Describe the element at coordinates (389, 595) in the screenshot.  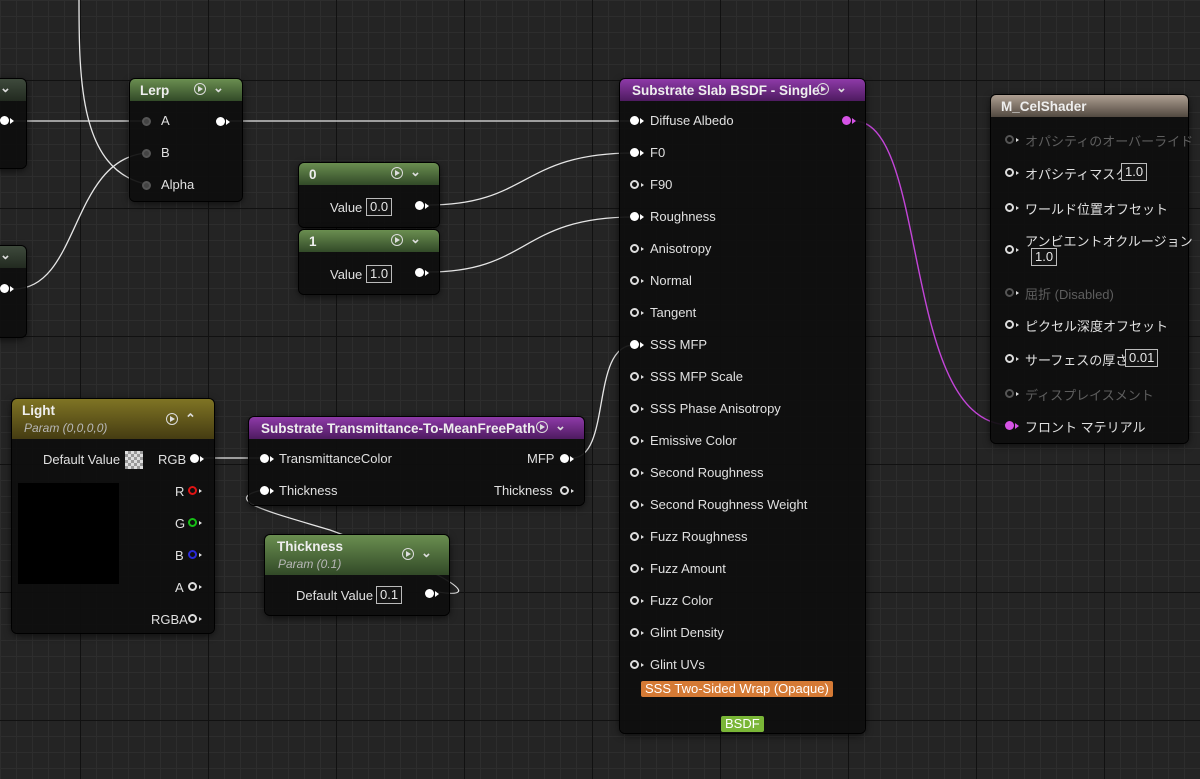
I see `thickness-value-input: 0.1` at that location.